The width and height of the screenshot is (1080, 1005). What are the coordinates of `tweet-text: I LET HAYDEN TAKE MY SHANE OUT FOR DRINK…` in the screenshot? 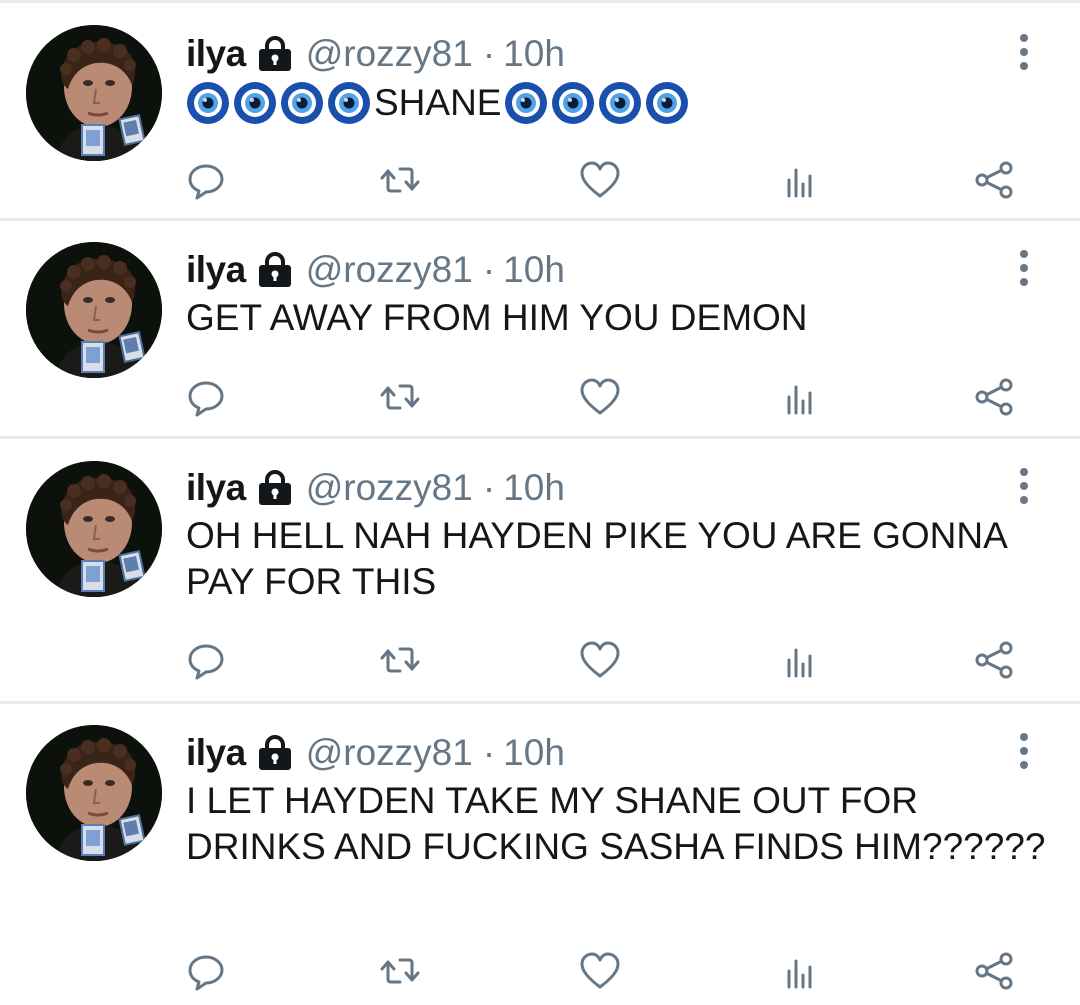 It's located at (616, 823).